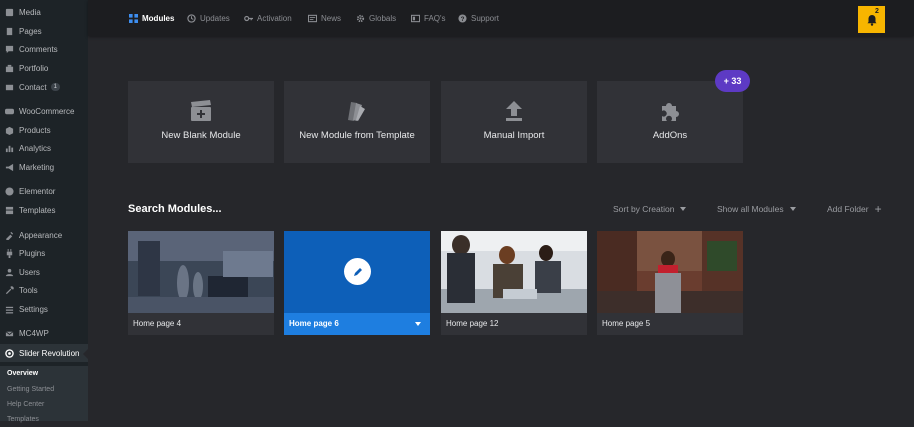  Describe the element at coordinates (49, 353) in the screenshot. I see `sidebar-item-label: Slider Revolution` at that location.